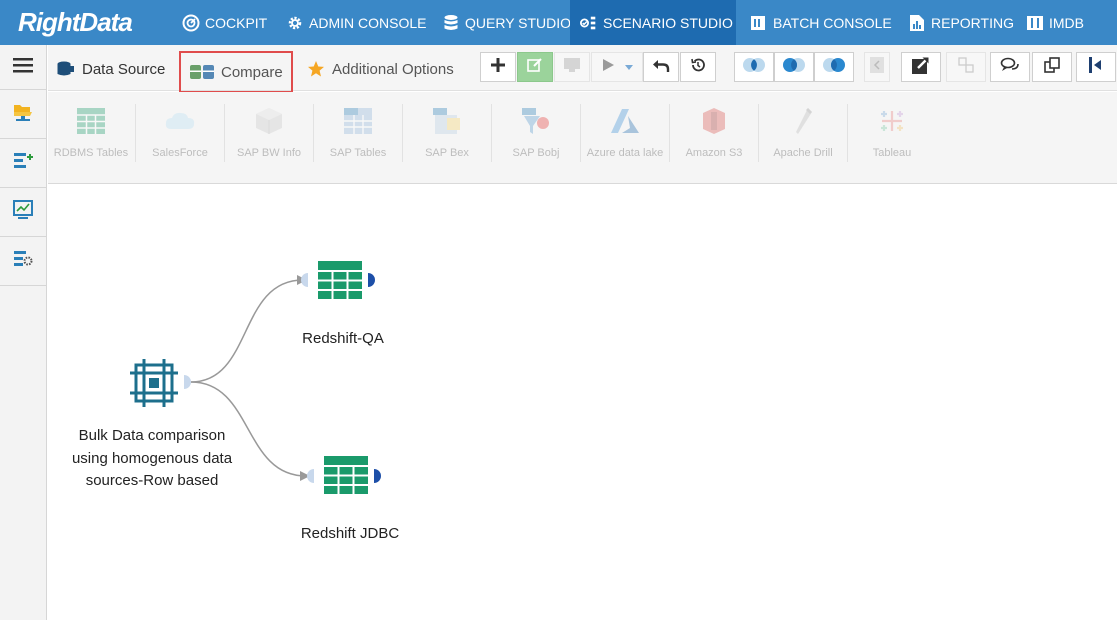  I want to click on connector-rdbms-tables: RDBMS Tables, so click(91, 138).